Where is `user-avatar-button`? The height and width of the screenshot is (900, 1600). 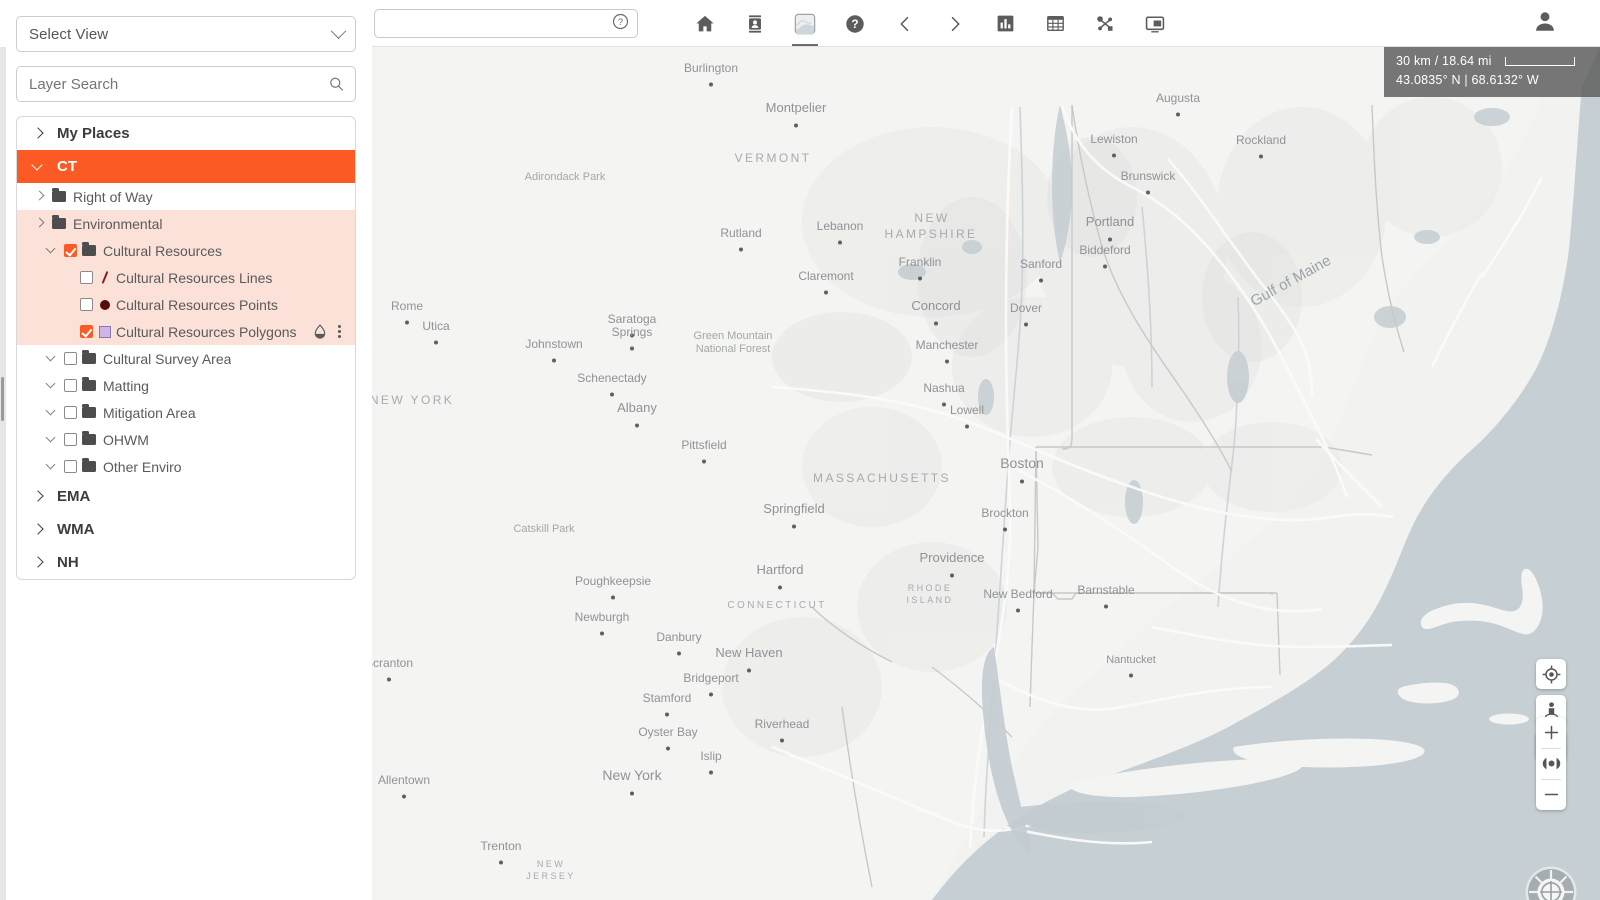
user-avatar-button is located at coordinates (1545, 23).